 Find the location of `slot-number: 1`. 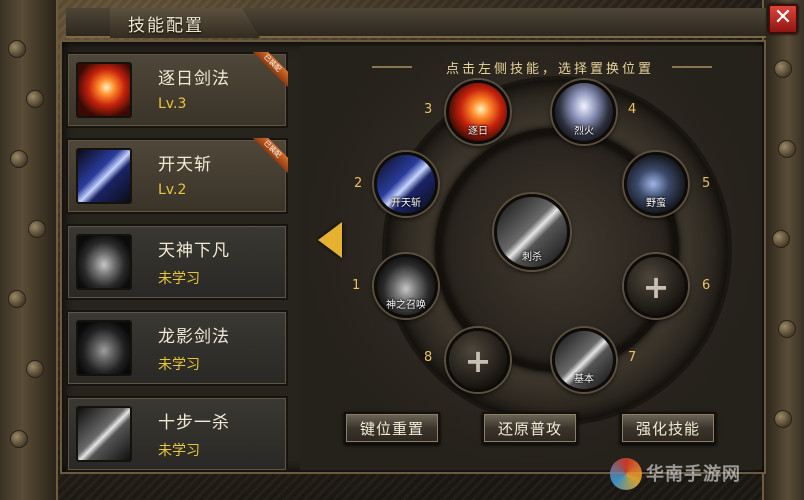

slot-number: 1 is located at coordinates (356, 285).